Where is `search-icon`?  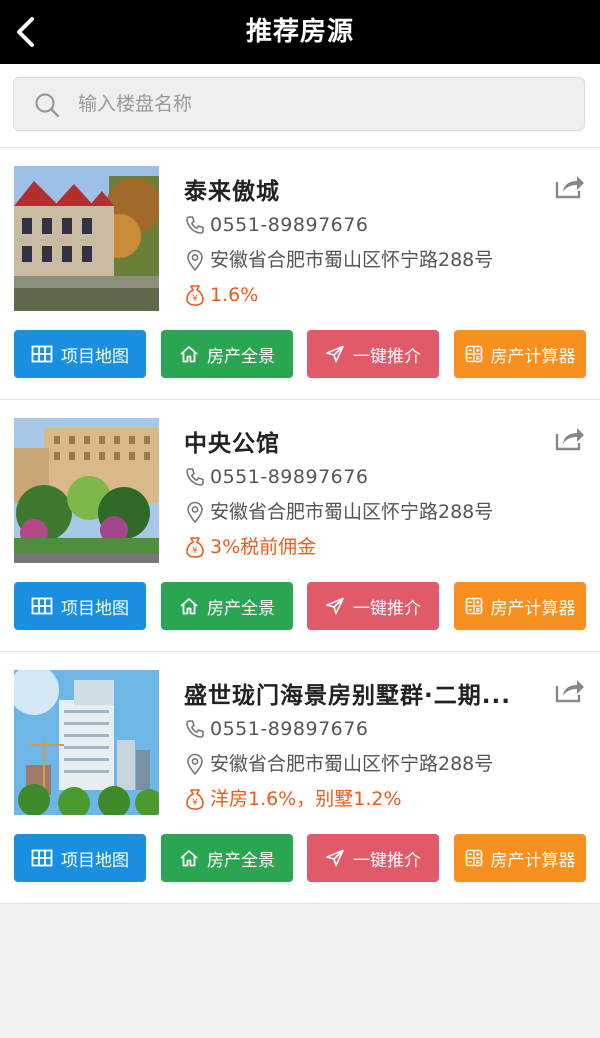 search-icon is located at coordinates (47, 105).